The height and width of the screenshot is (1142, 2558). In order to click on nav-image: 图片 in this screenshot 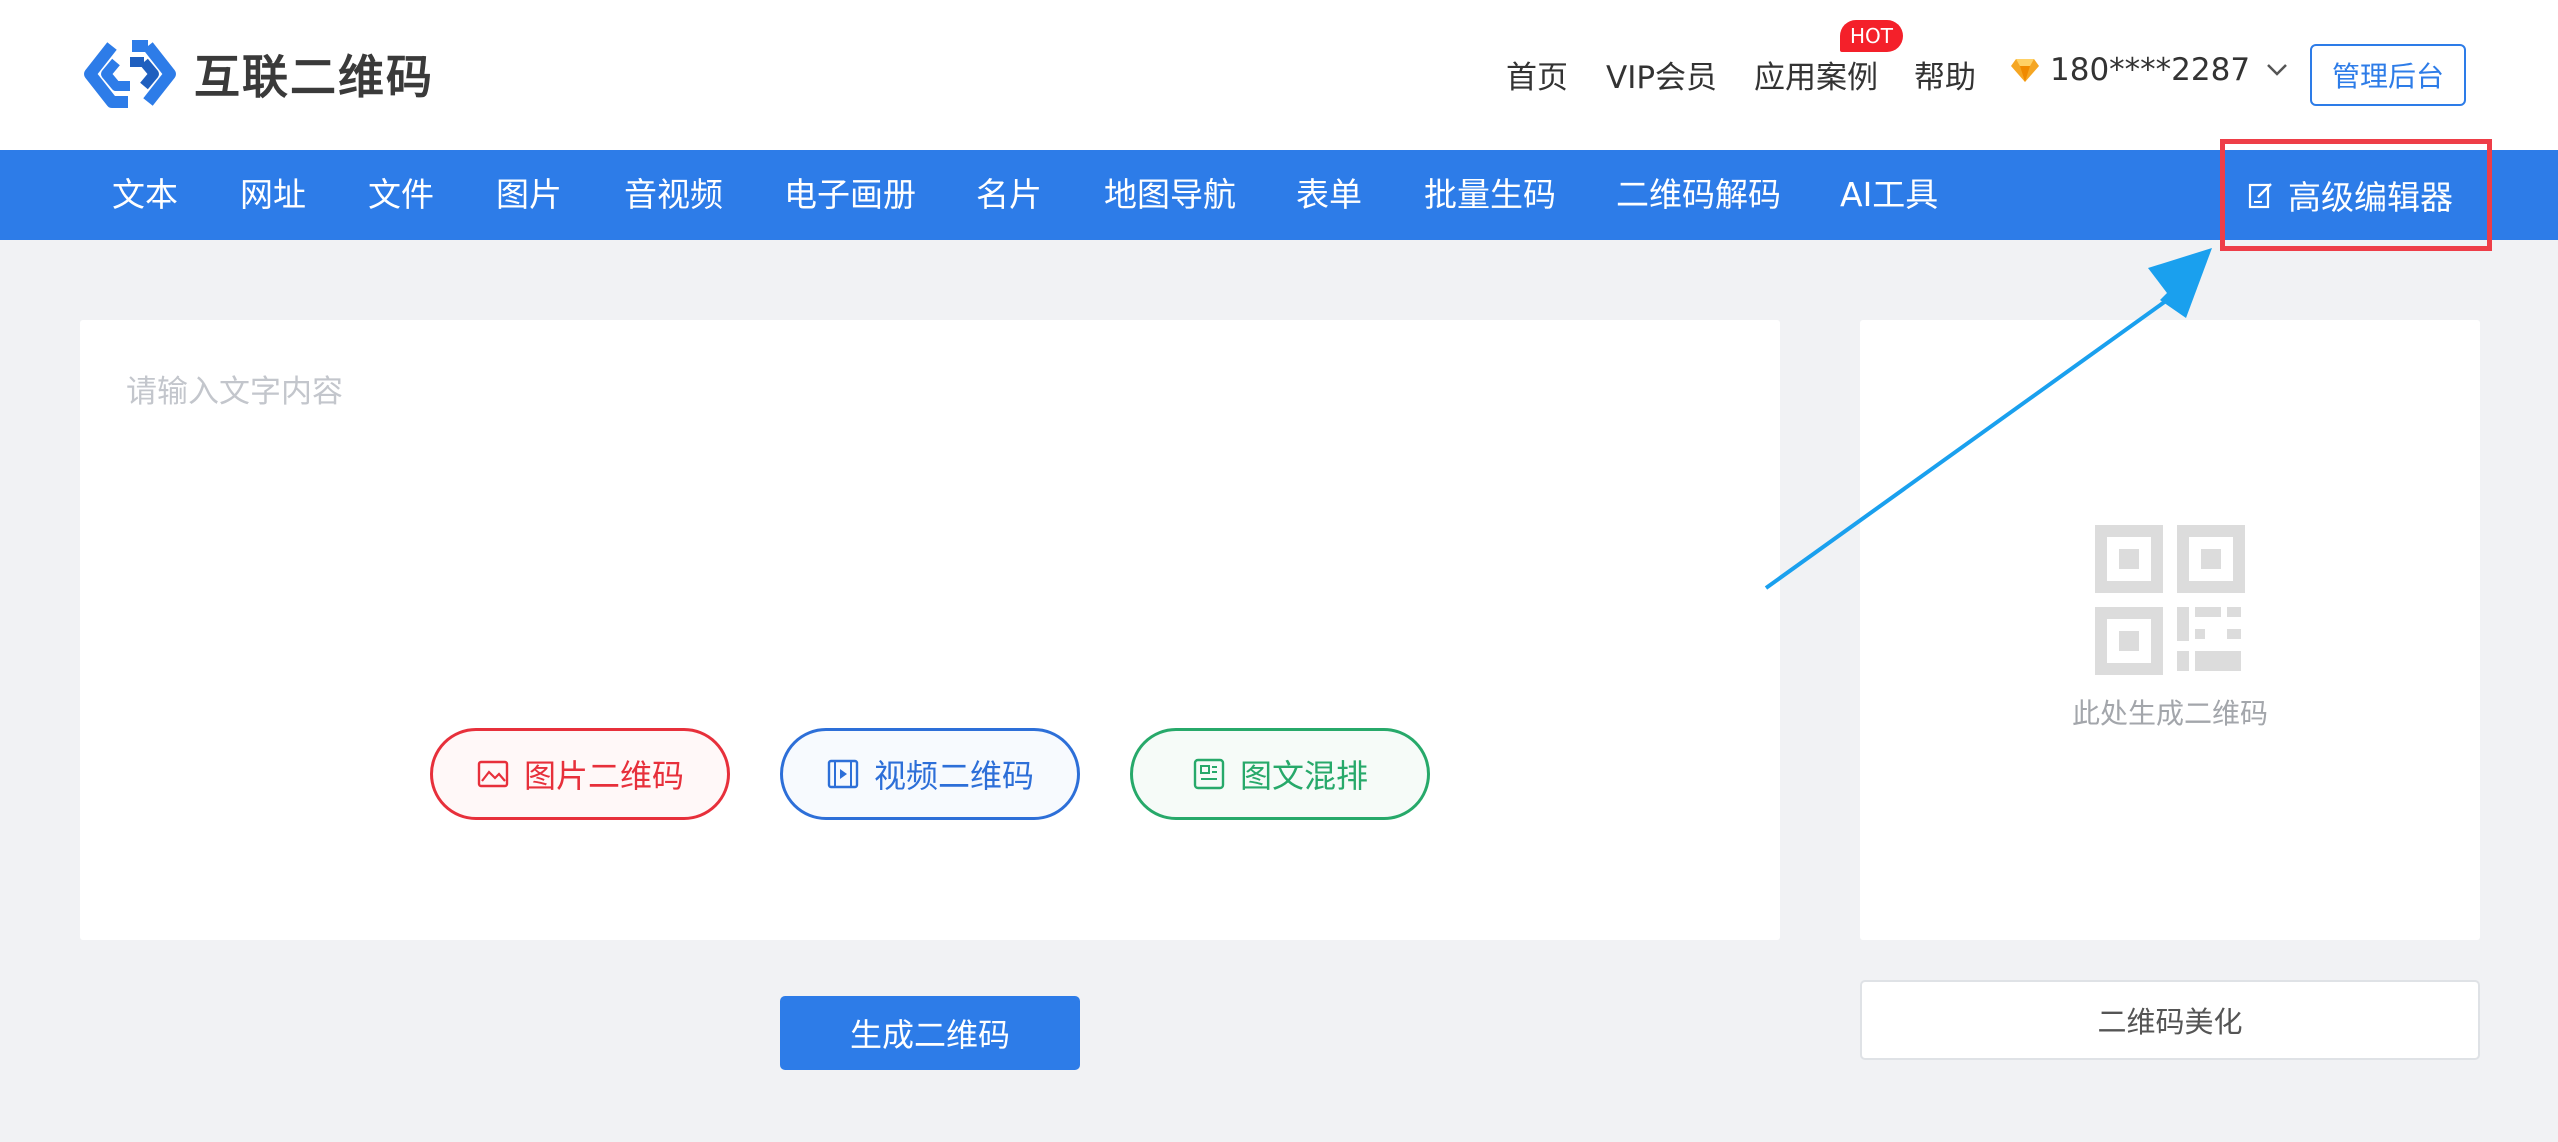, I will do `click(529, 195)`.